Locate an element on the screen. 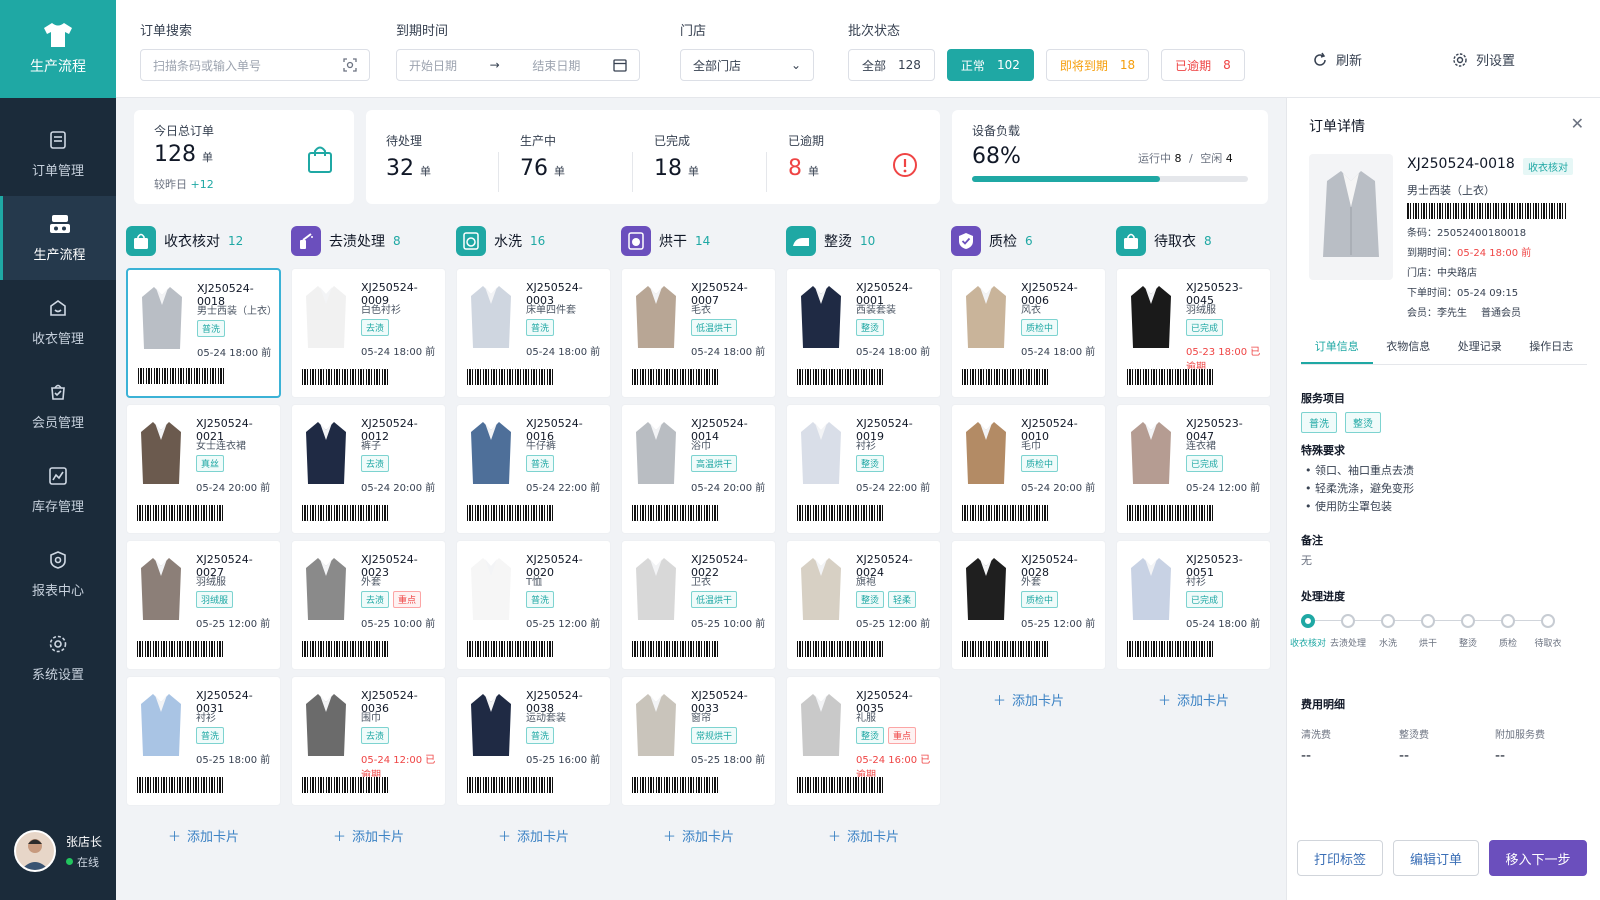  card-tags: 质检中 is located at coordinates (1040, 327).